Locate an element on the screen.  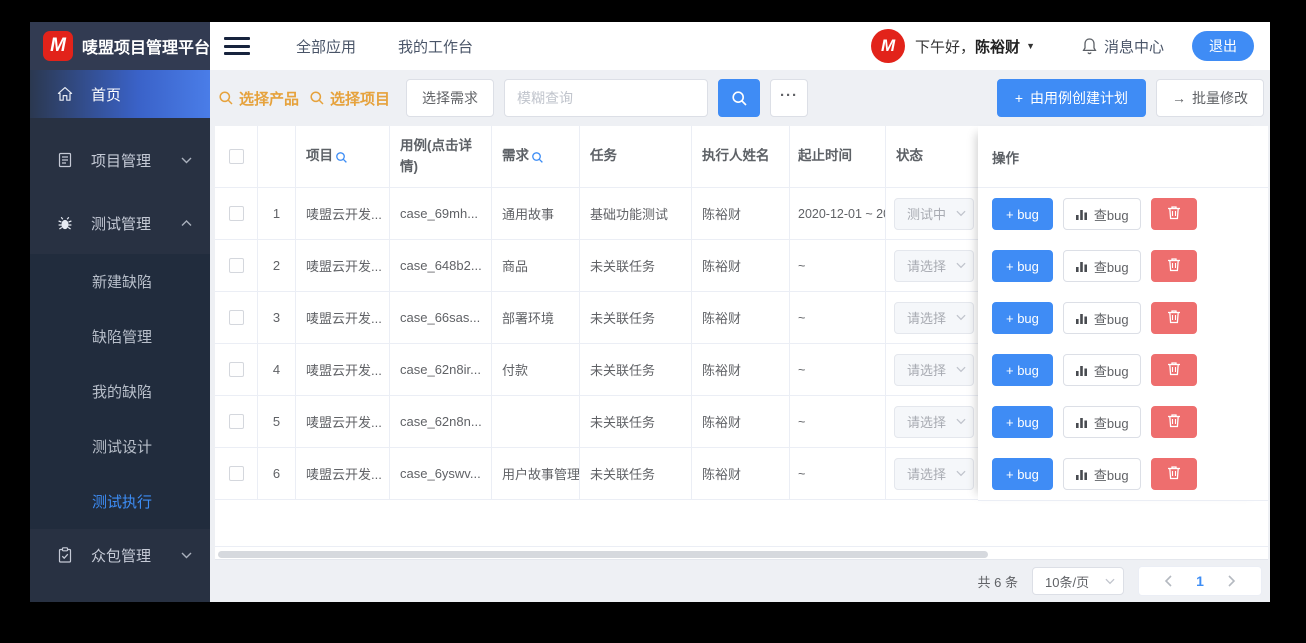
submenu-item-new-defect: 新建缺陷 is located at coordinates (120, 281).